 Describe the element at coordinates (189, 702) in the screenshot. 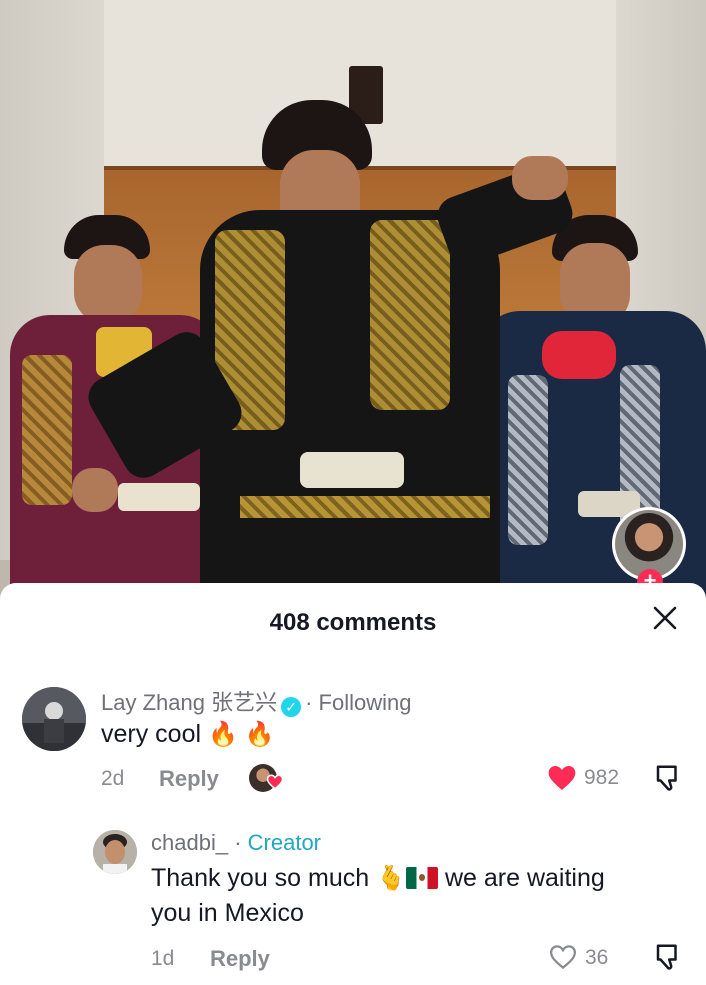

I see `comment-username: Lay Zhang 张艺兴` at that location.